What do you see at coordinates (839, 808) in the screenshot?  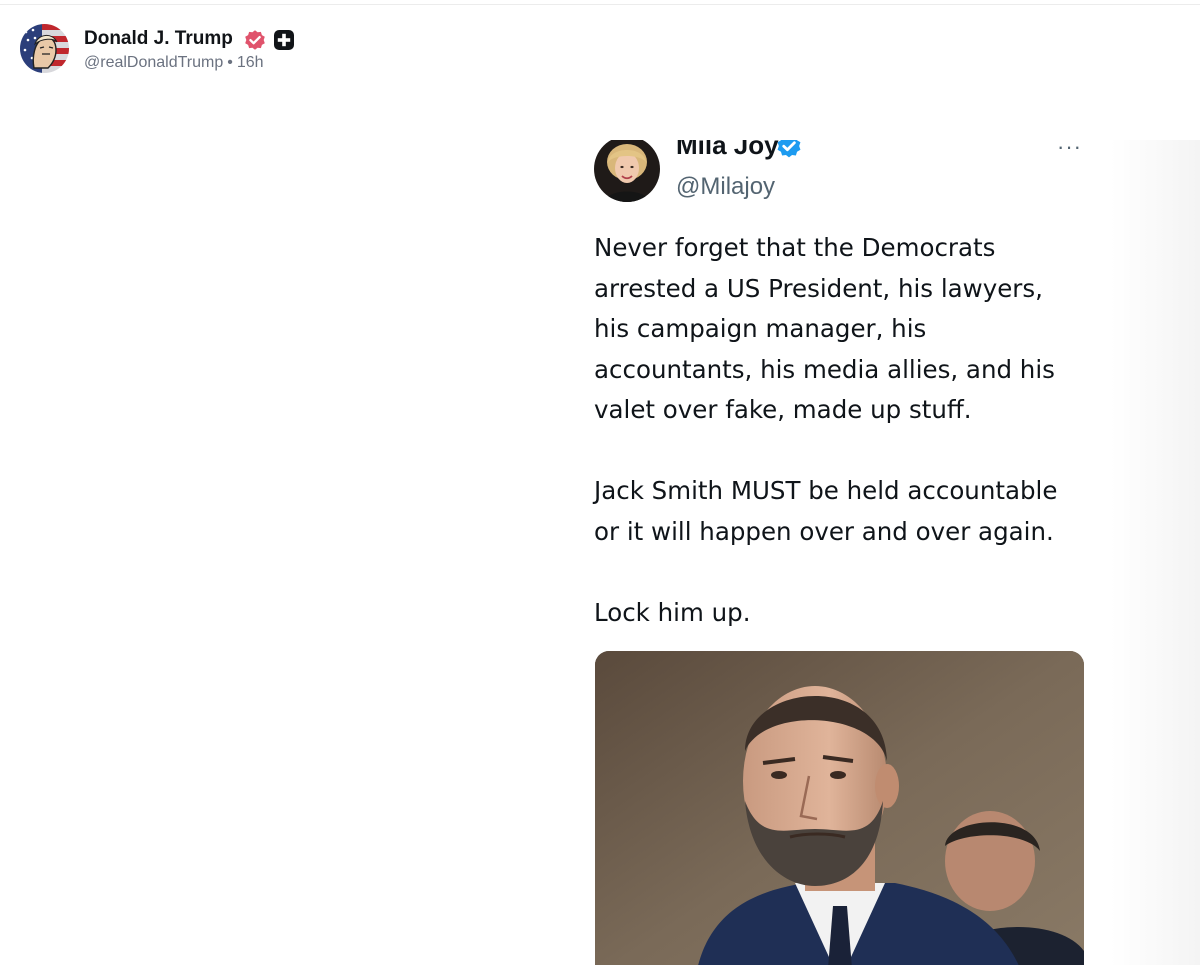 I see `embedded-post-photo` at bounding box center [839, 808].